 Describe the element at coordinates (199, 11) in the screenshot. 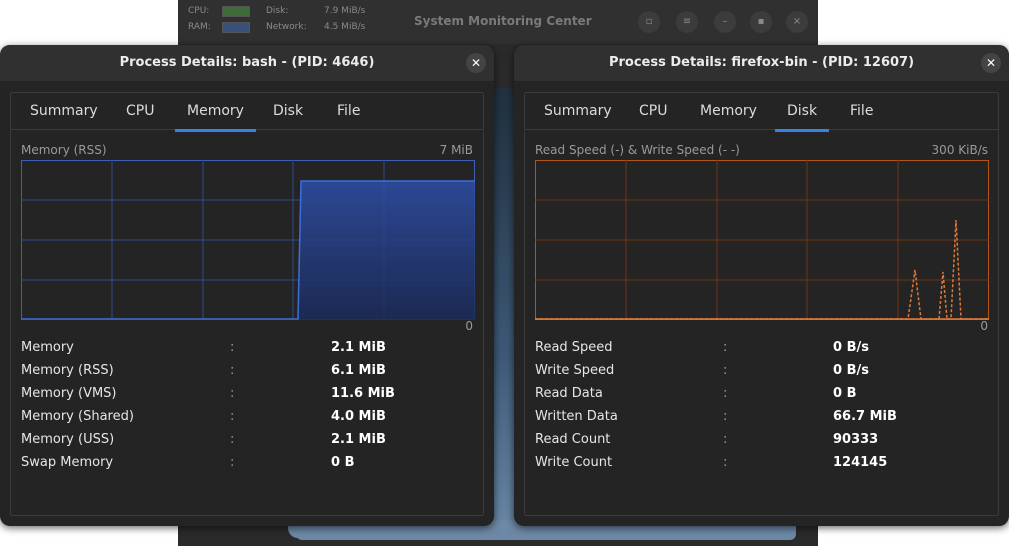

I see `cpu-label: CPU:` at that location.